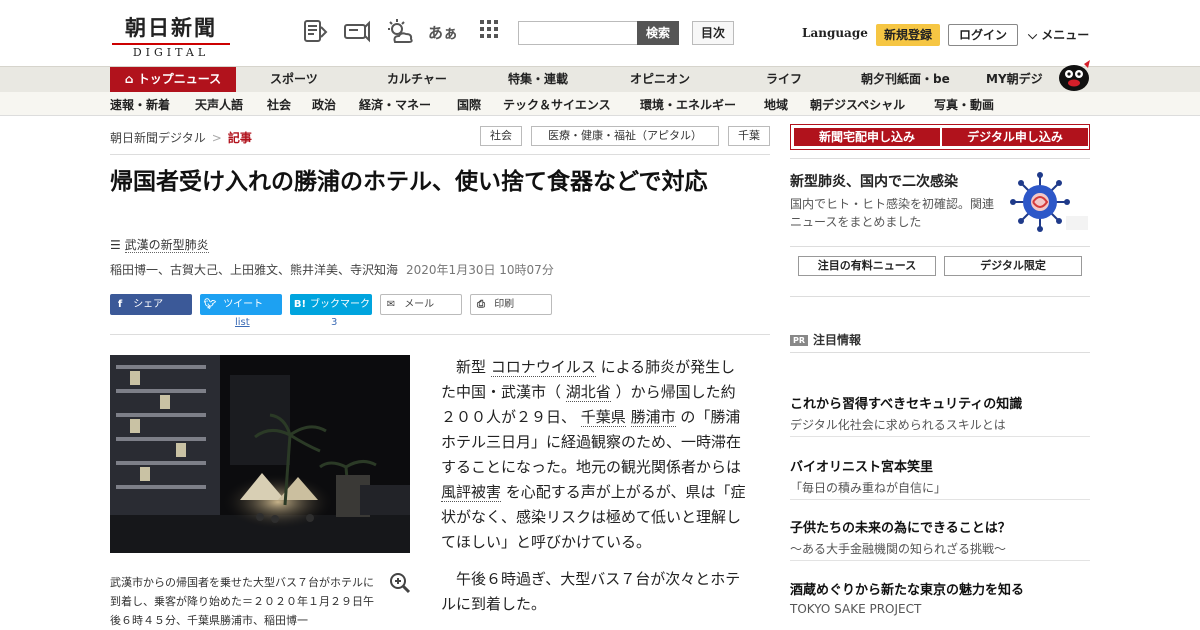 The image size is (1200, 630). I want to click on subnav-politics: 政治, so click(324, 104).